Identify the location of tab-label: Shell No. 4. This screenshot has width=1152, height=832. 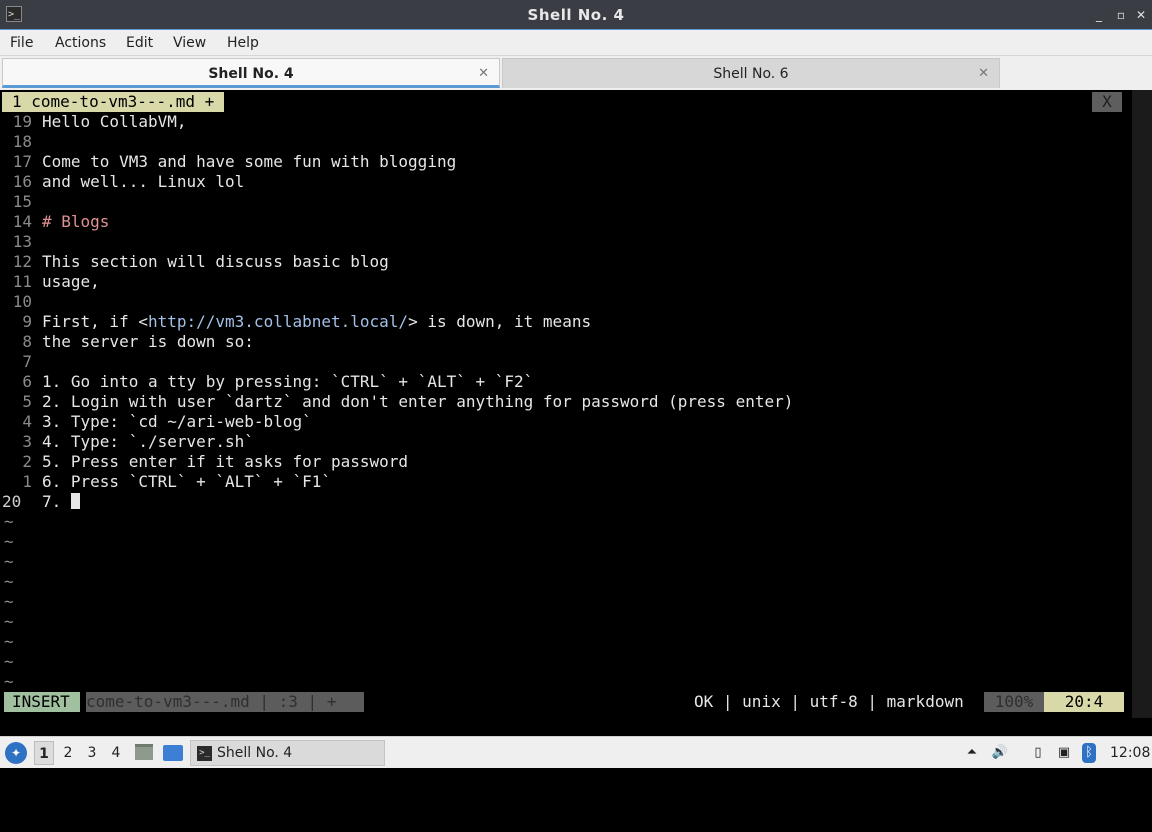
(251, 74).